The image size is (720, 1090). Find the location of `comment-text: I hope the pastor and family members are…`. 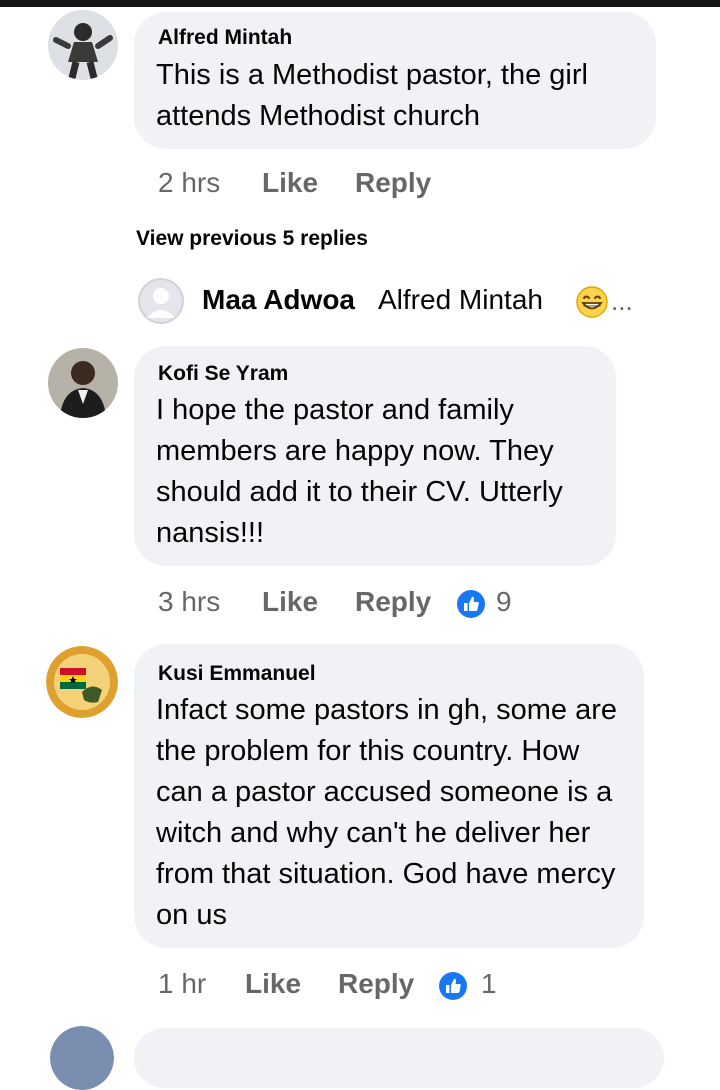

comment-text: I hope the pastor and family members are… is located at coordinates (359, 471).